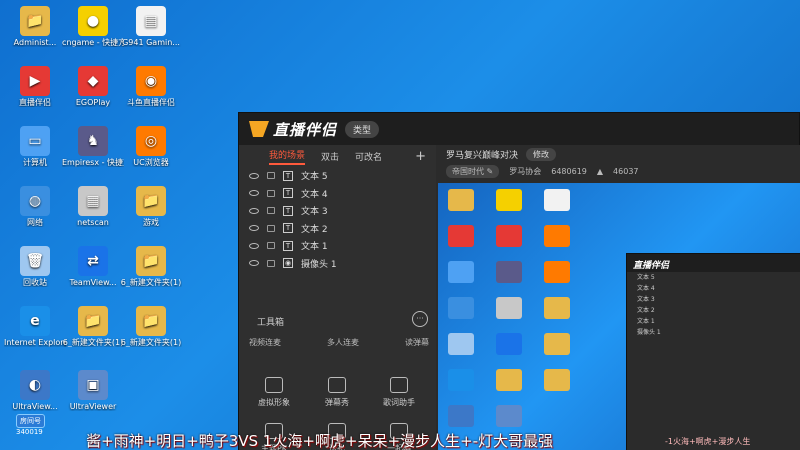  Describe the element at coordinates (337, 176) in the screenshot. I see `scene-item: T 文本 5` at that location.